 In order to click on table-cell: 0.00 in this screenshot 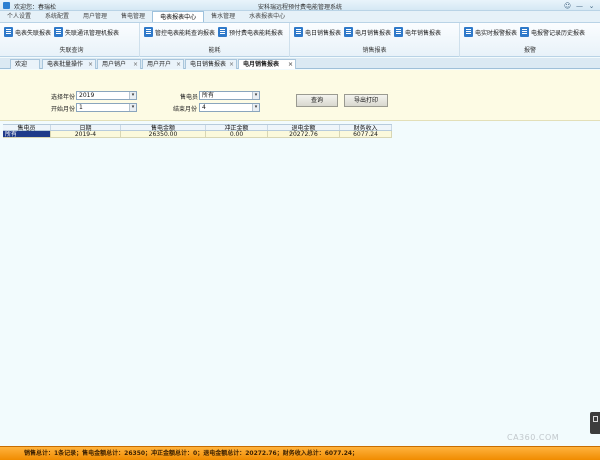, I will do `click(237, 134)`.